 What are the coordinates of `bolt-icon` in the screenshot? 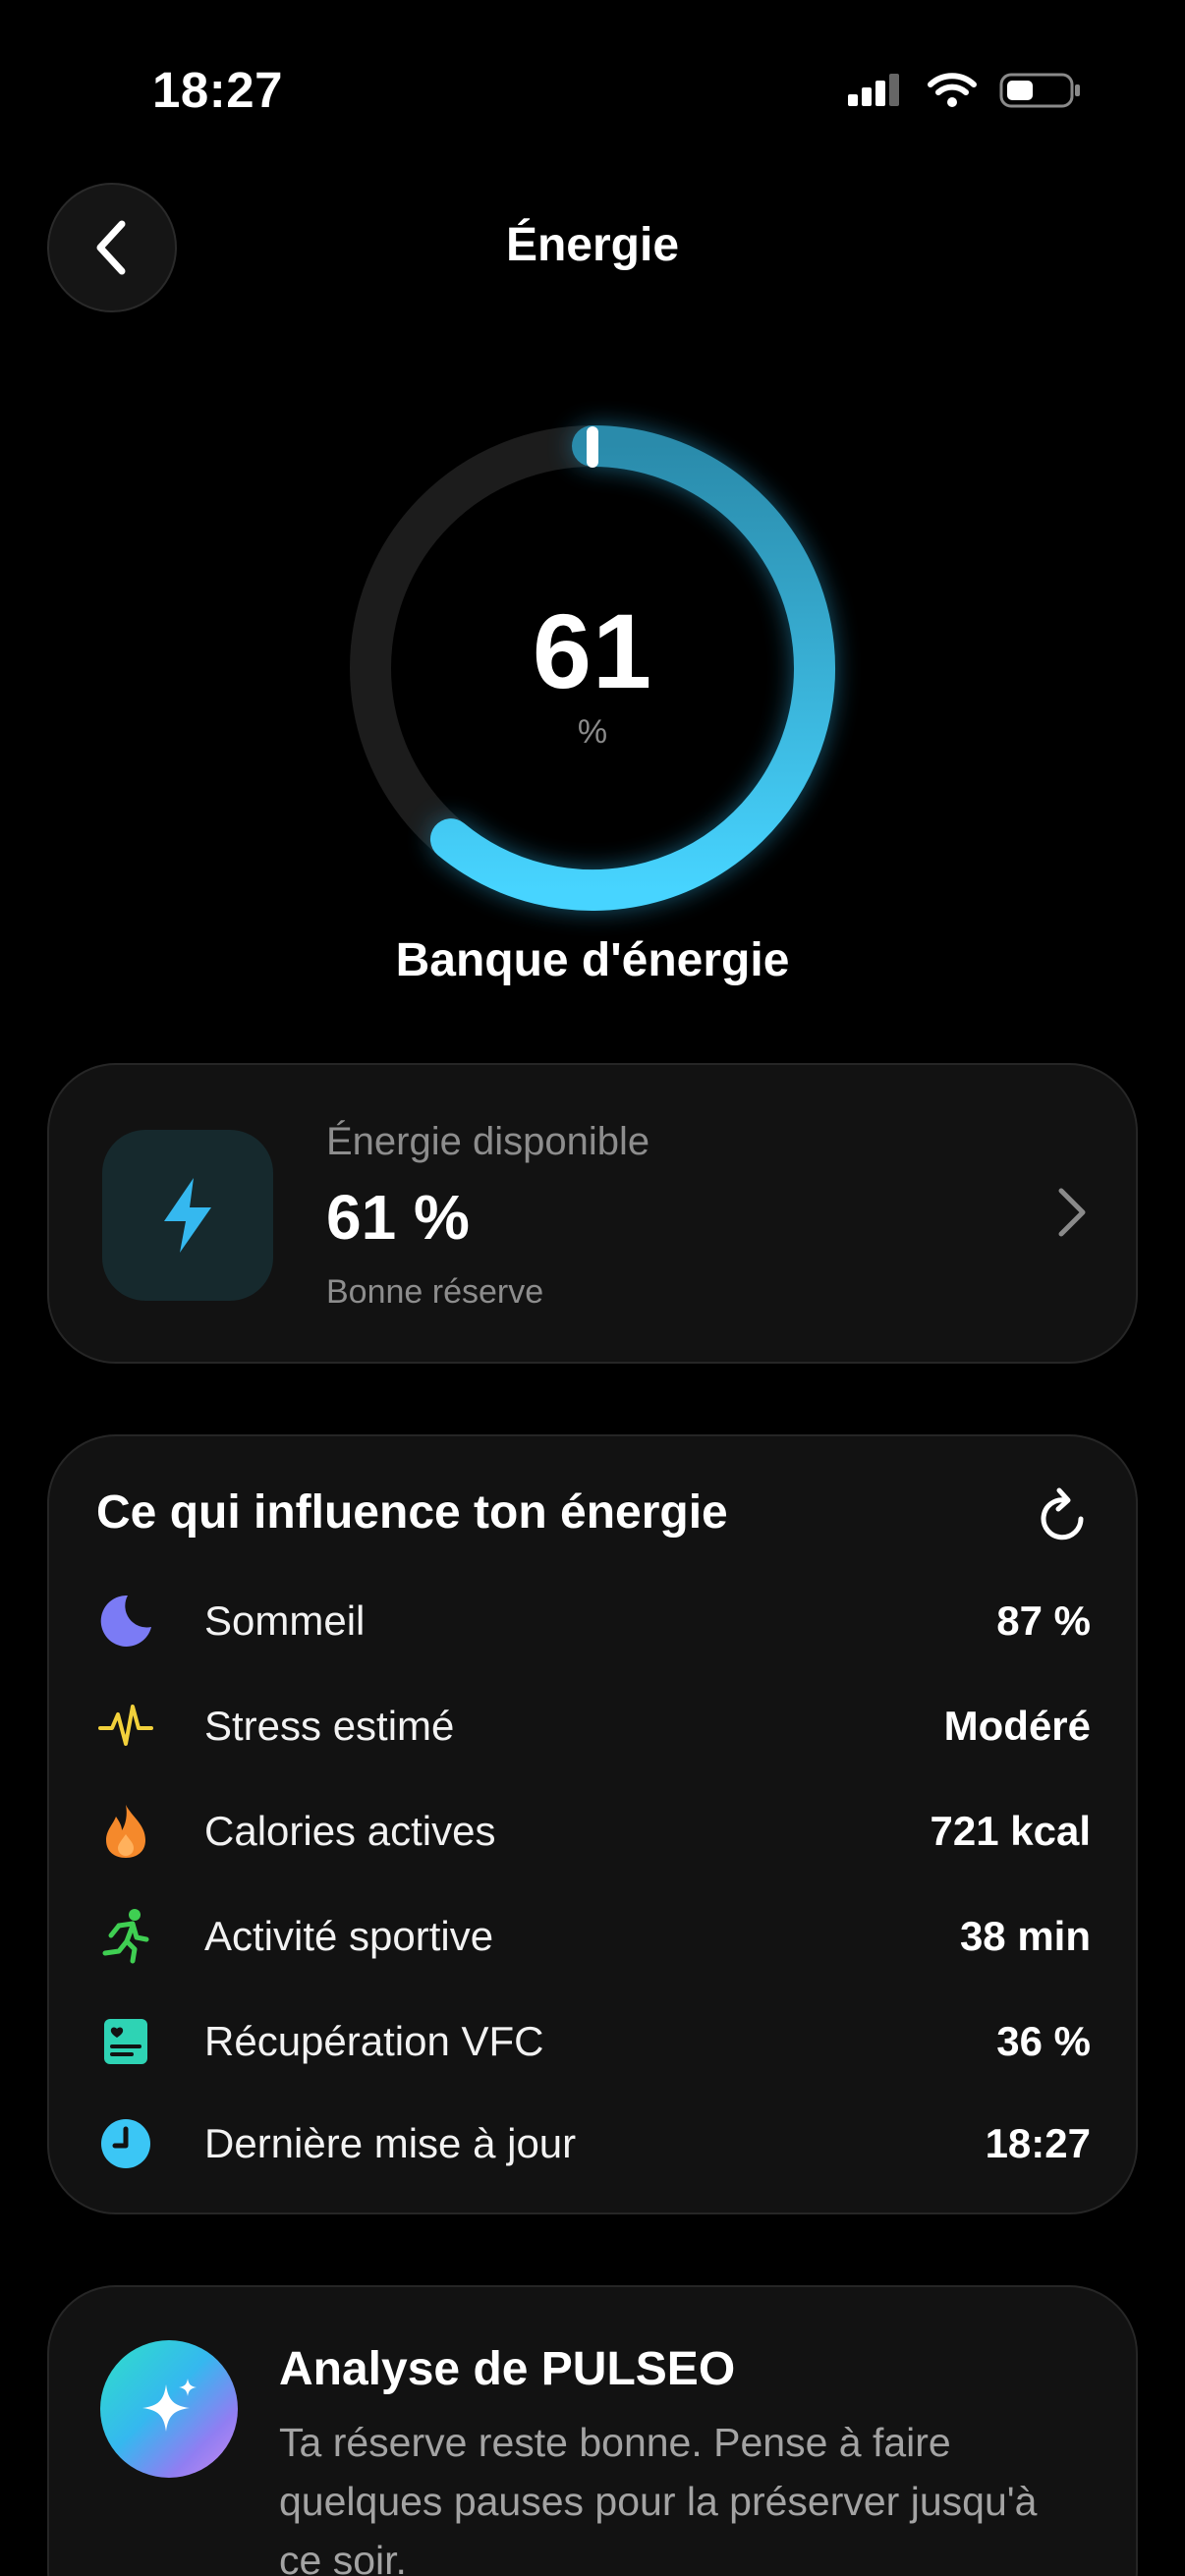 It's located at (187, 1215).